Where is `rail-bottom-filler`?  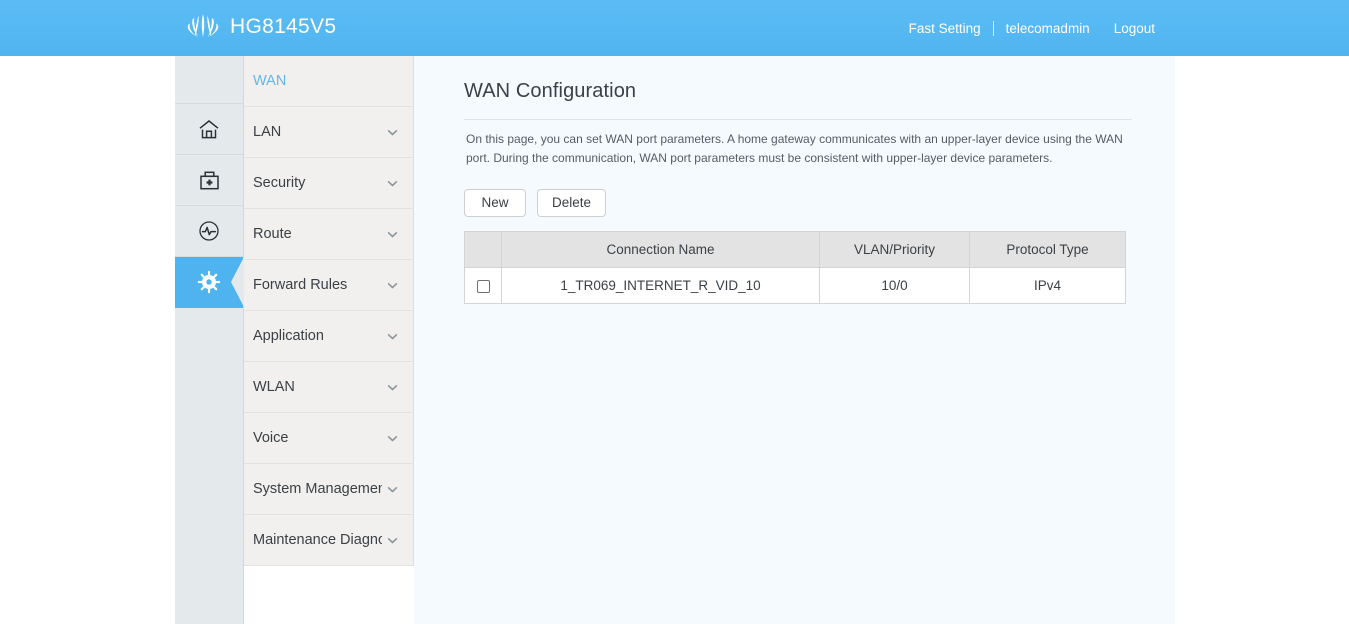 rail-bottom-filler is located at coordinates (209, 464).